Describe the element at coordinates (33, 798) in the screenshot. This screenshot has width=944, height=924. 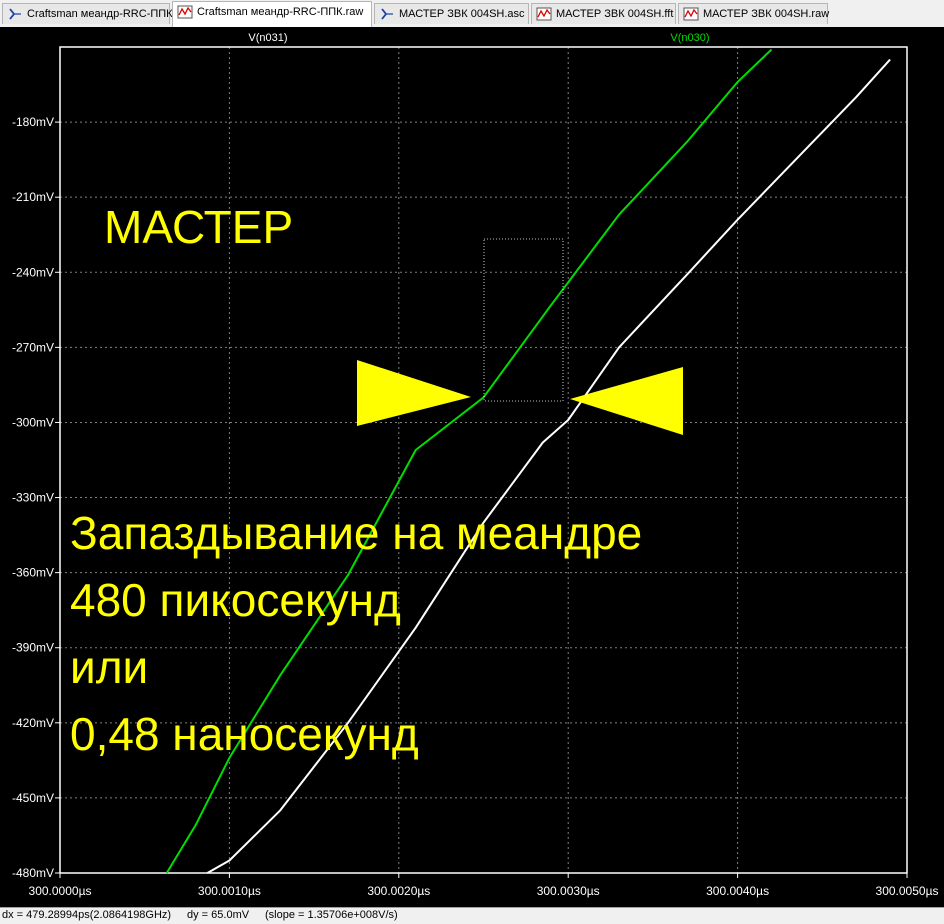
I see `y-tick-label: -450mV` at that location.